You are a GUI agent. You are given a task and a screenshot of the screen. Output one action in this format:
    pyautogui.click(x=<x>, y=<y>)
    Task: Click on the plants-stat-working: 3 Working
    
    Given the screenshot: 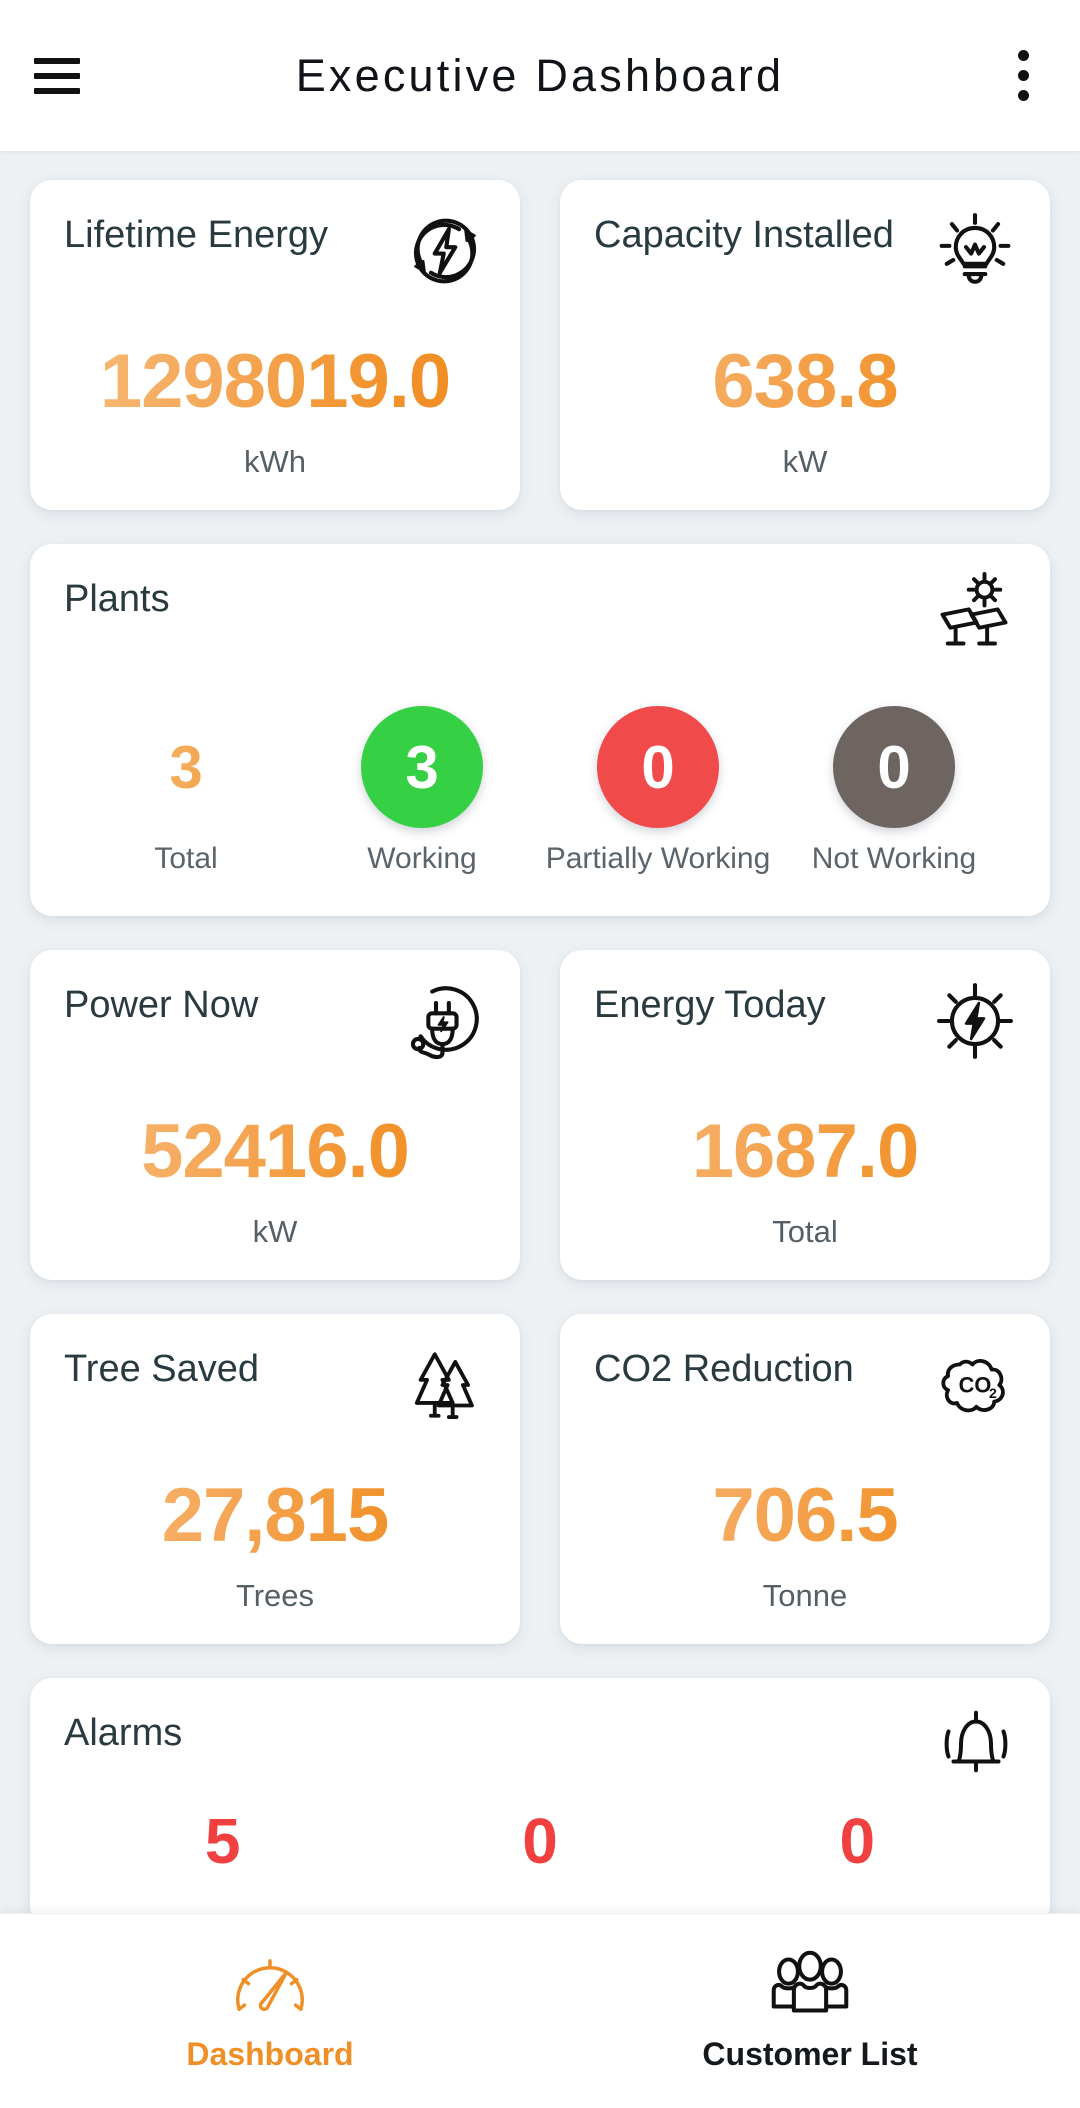 What is the action you would take?
    pyautogui.click(x=422, y=791)
    